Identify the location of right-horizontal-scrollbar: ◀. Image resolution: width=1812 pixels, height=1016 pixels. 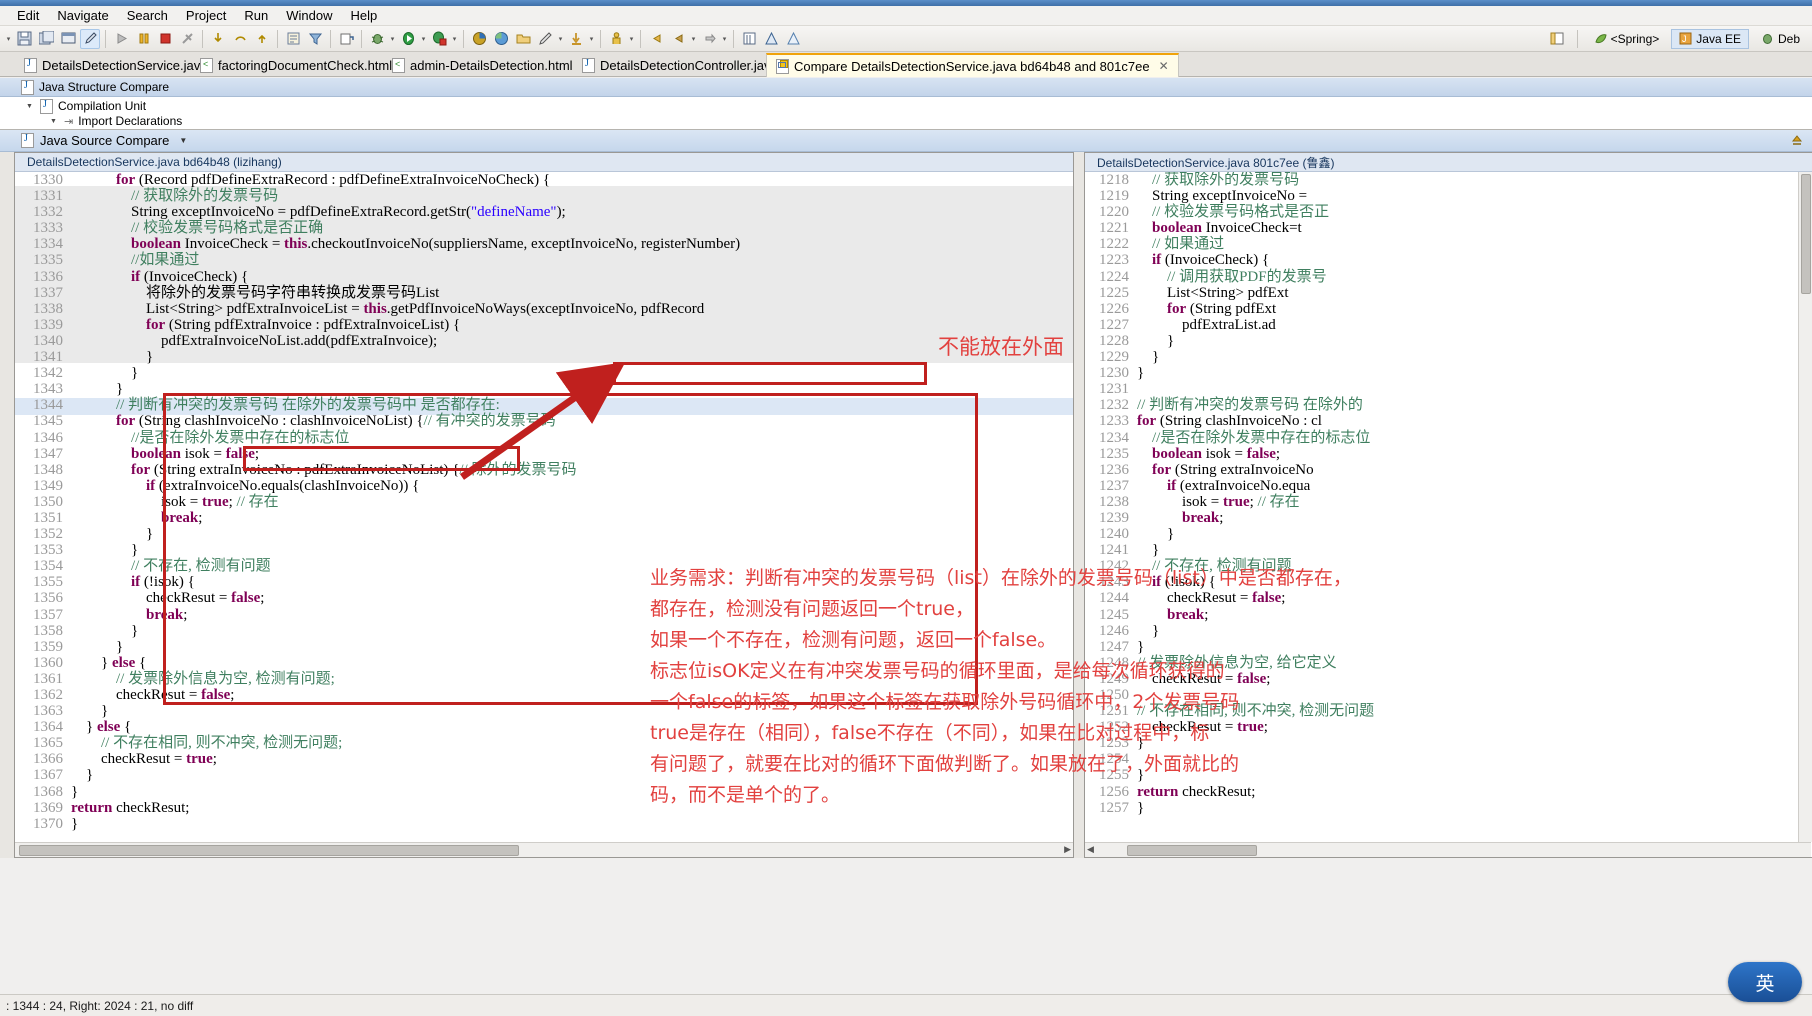
(1448, 849).